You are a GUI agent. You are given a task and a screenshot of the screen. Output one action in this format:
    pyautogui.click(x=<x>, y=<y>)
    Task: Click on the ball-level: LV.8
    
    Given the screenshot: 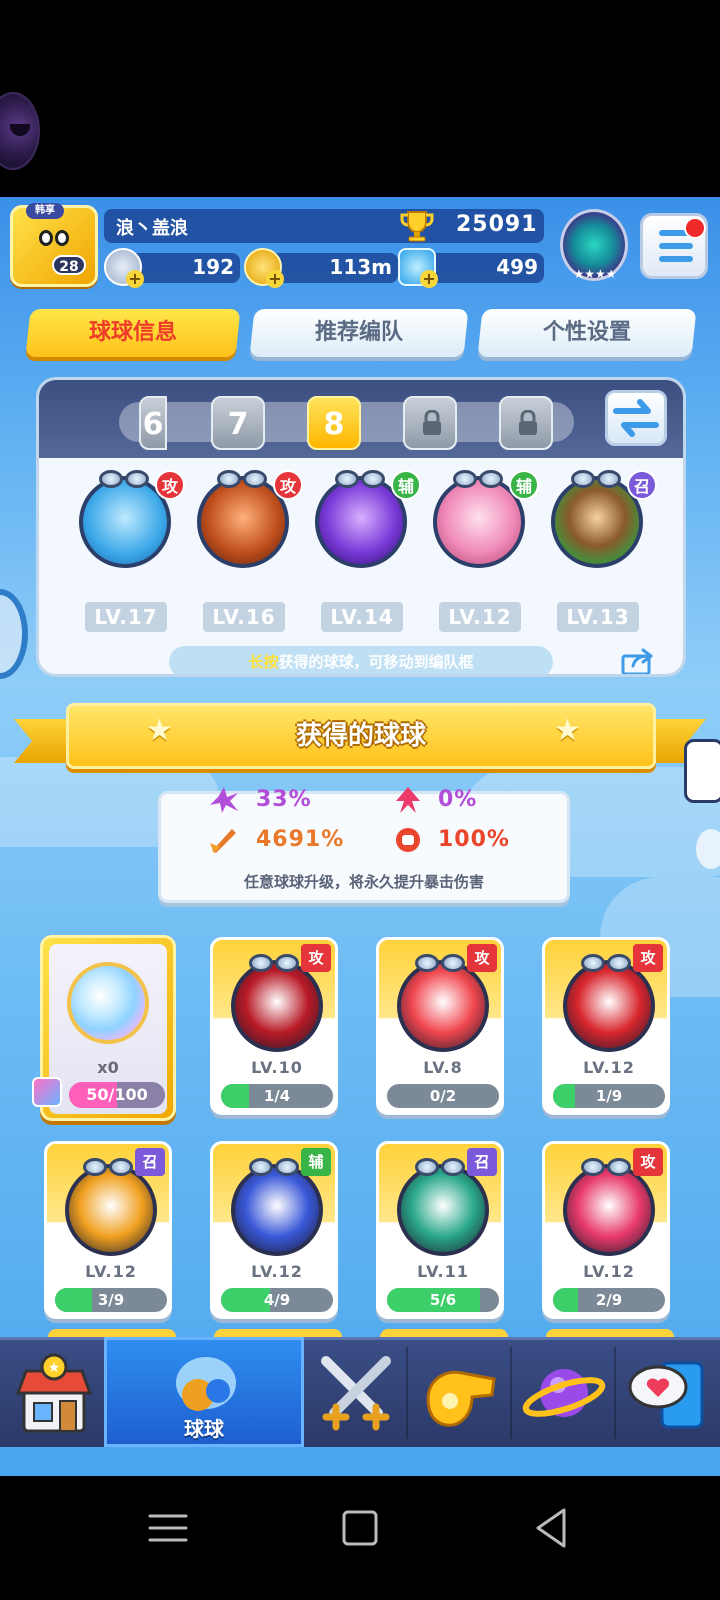 What is the action you would take?
    pyautogui.click(x=443, y=1067)
    